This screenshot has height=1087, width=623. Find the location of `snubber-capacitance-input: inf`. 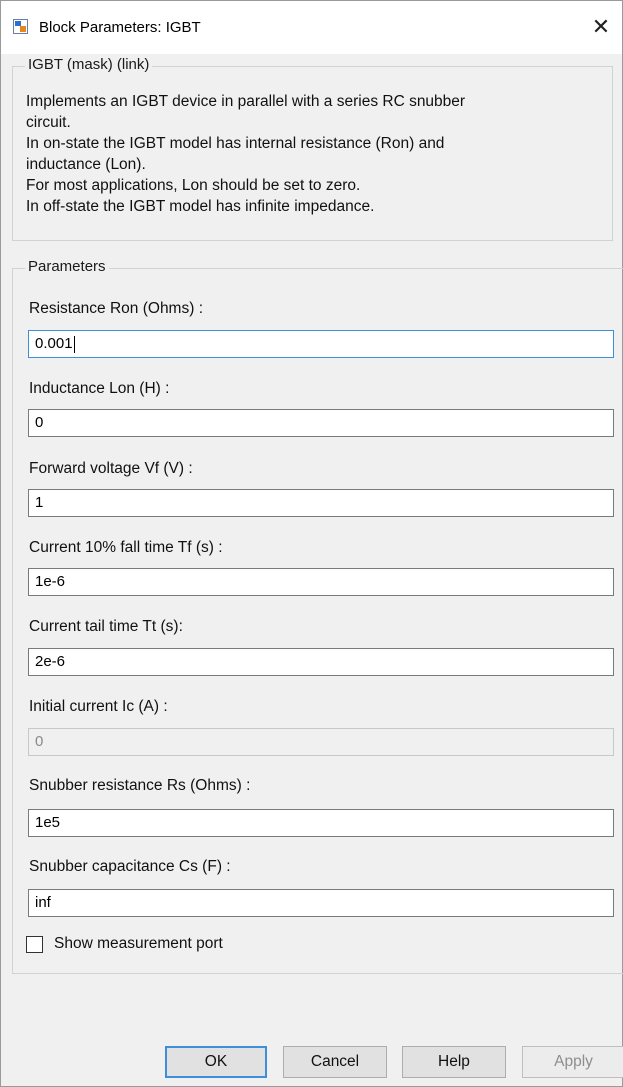

snubber-capacitance-input: inf is located at coordinates (321, 903).